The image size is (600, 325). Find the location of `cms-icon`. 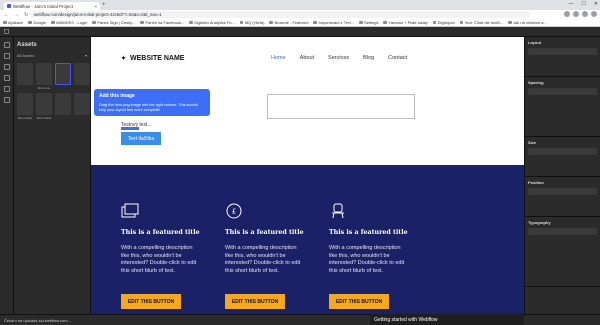

cms-icon is located at coordinates (6, 78).